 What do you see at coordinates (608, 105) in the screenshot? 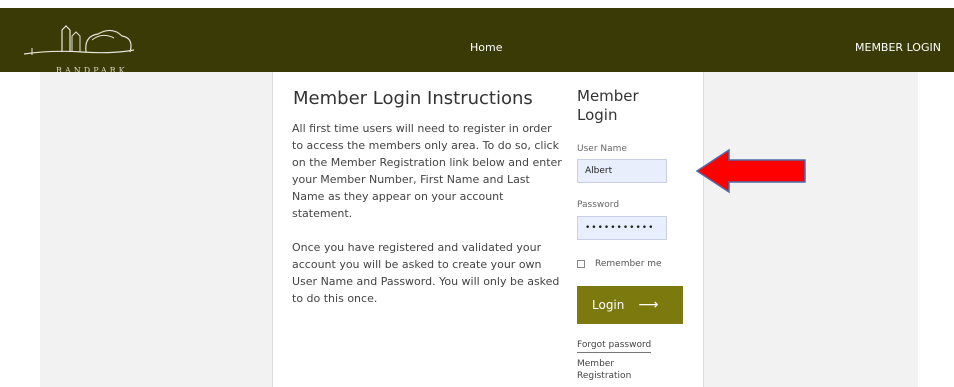
I see `member-login-title: Member Login` at bounding box center [608, 105].